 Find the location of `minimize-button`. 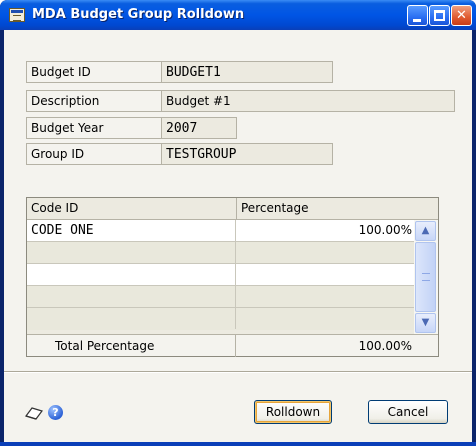

minimize-button is located at coordinates (417, 15).